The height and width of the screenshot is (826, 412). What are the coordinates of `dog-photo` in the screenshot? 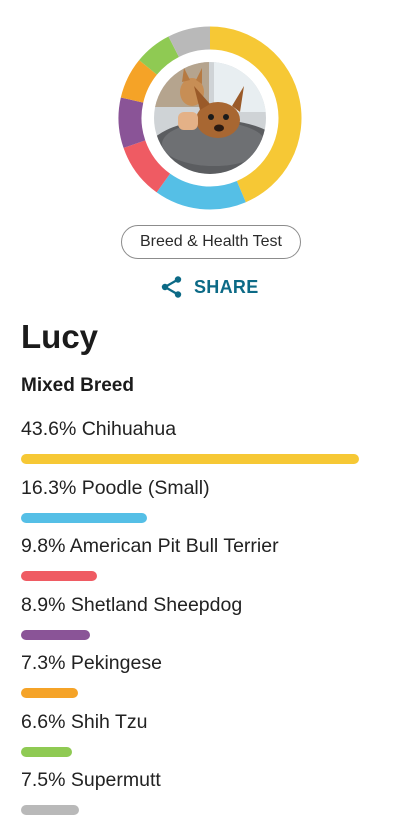 It's located at (210, 118).